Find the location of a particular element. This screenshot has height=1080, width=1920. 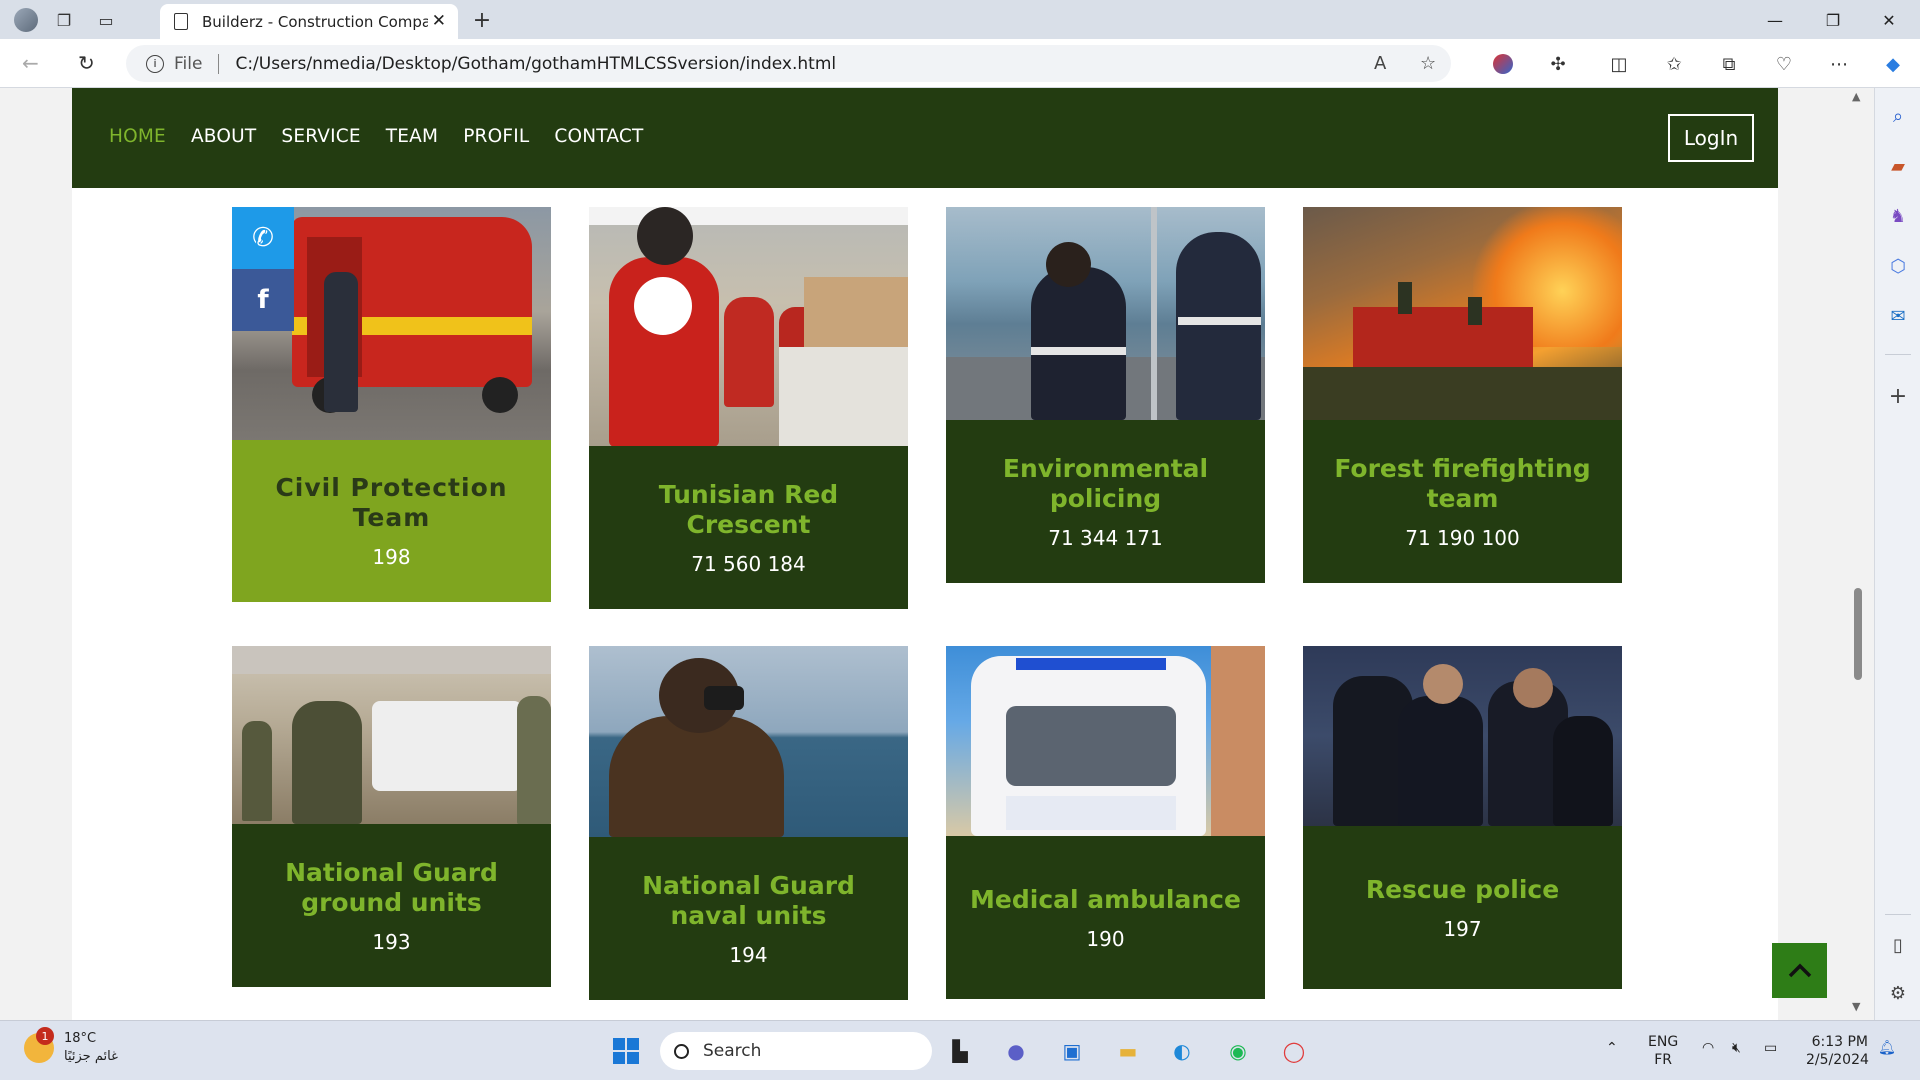

team-card: National Guard naval units 194 is located at coordinates (748, 823).